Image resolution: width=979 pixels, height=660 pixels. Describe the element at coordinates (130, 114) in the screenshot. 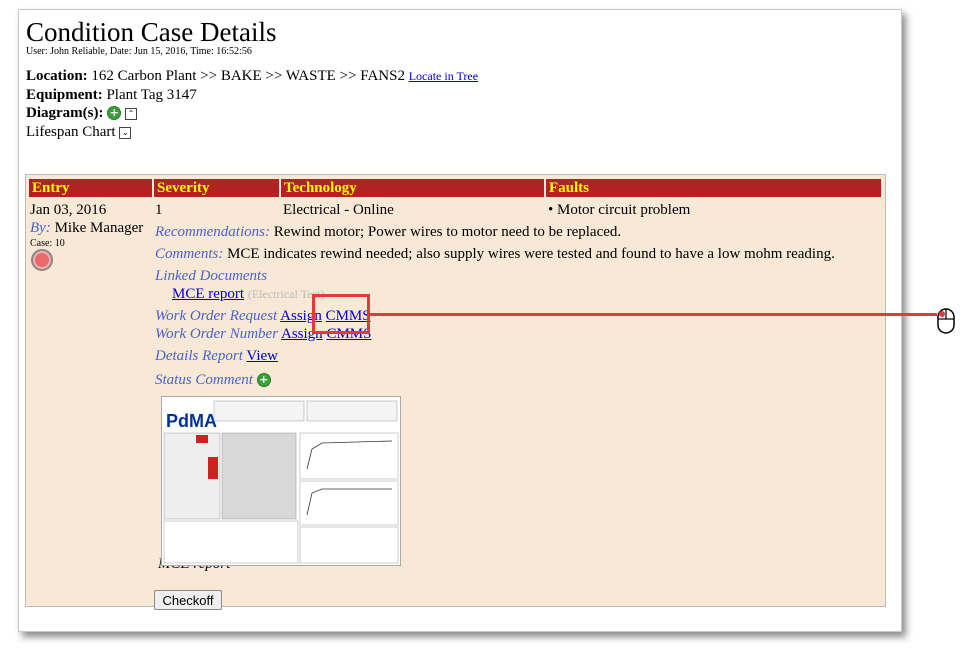

I see `collapse-up-icon: ⌃` at that location.